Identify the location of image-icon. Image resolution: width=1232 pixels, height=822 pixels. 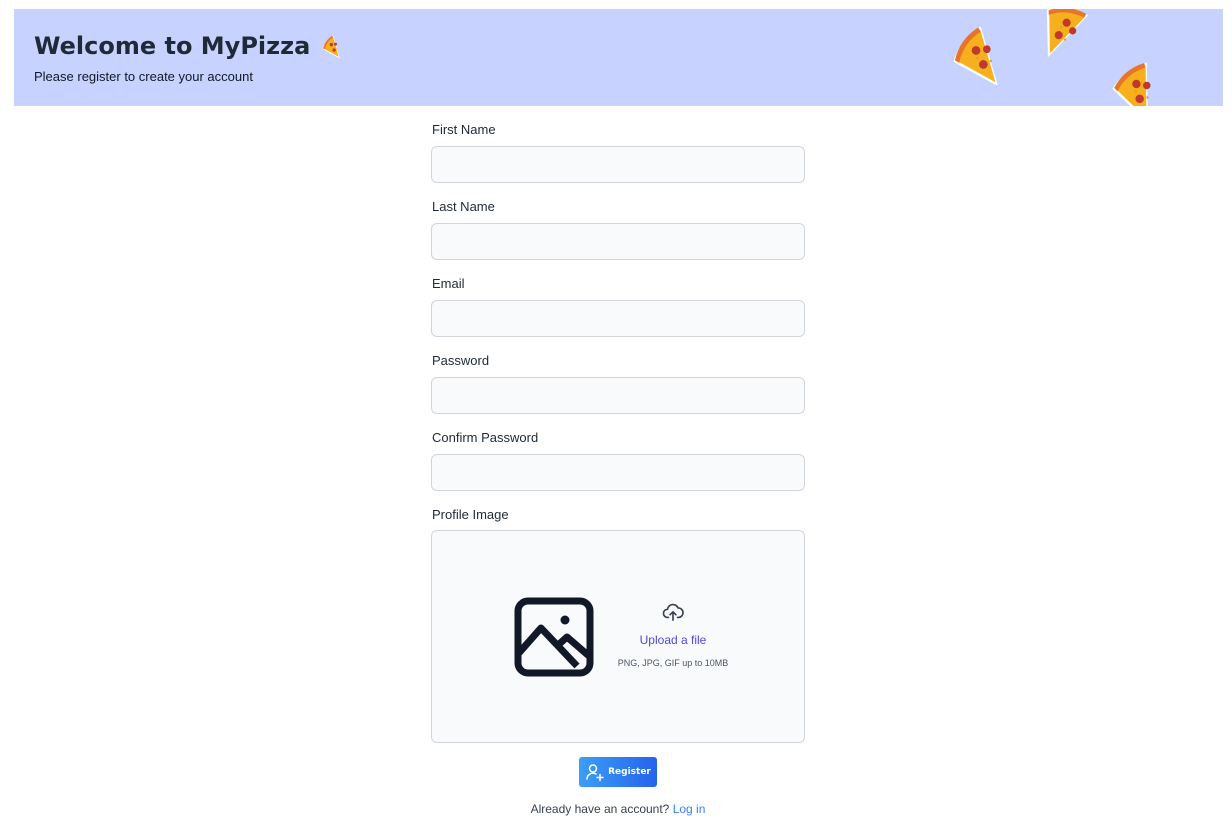
(554, 637).